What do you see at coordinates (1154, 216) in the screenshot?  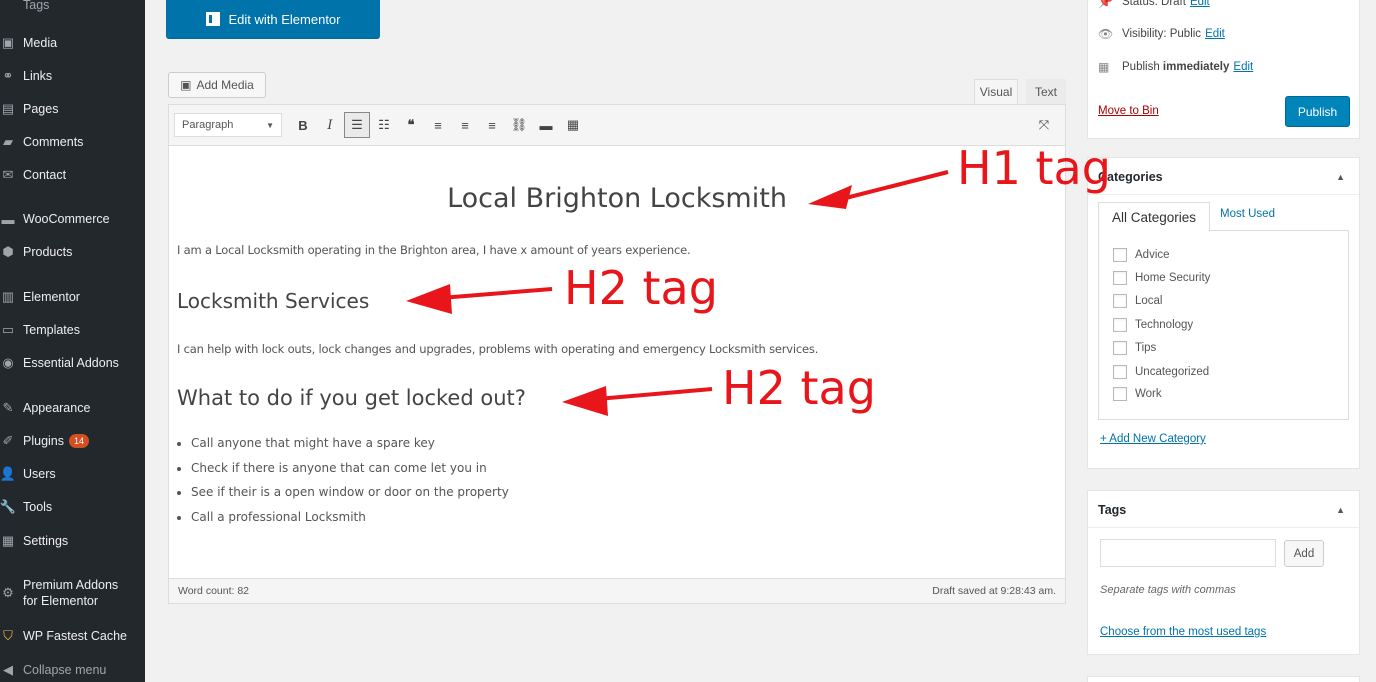 I see `tab-all-categories: All Categories` at bounding box center [1154, 216].